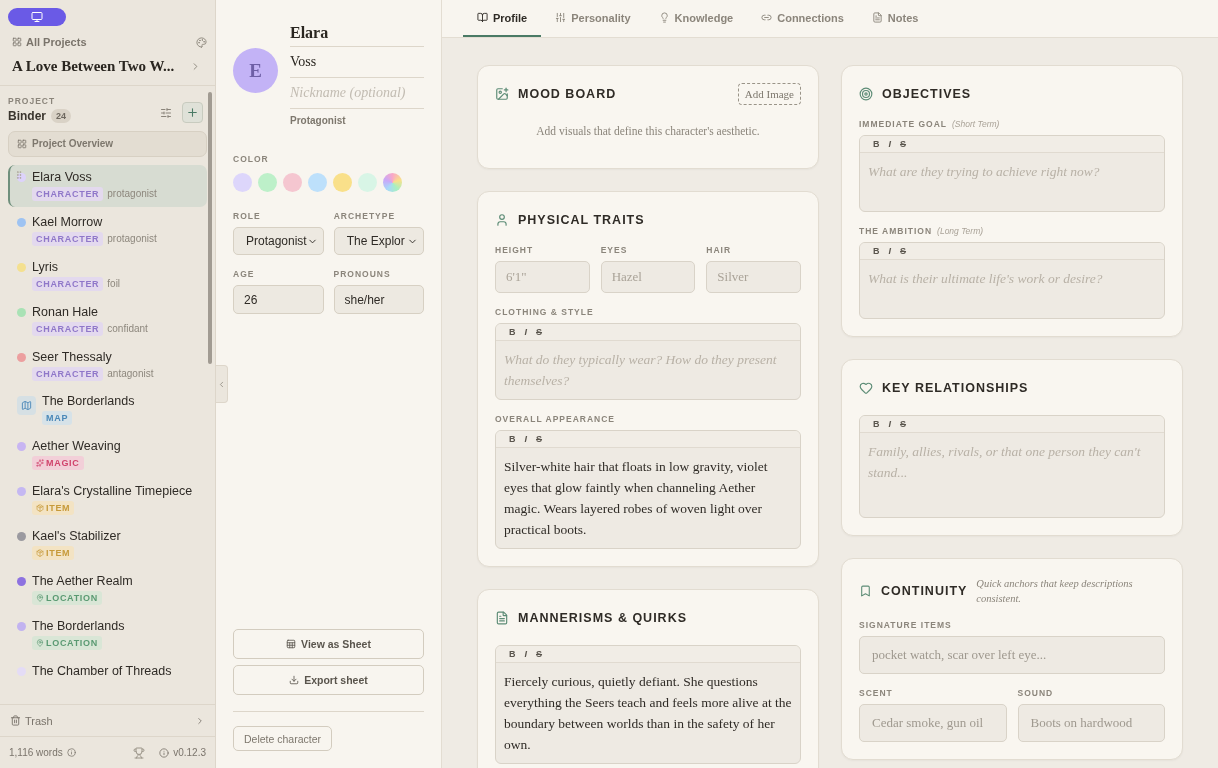 The image size is (1218, 768). Describe the element at coordinates (71, 752) in the screenshot. I see `info-icon` at that location.